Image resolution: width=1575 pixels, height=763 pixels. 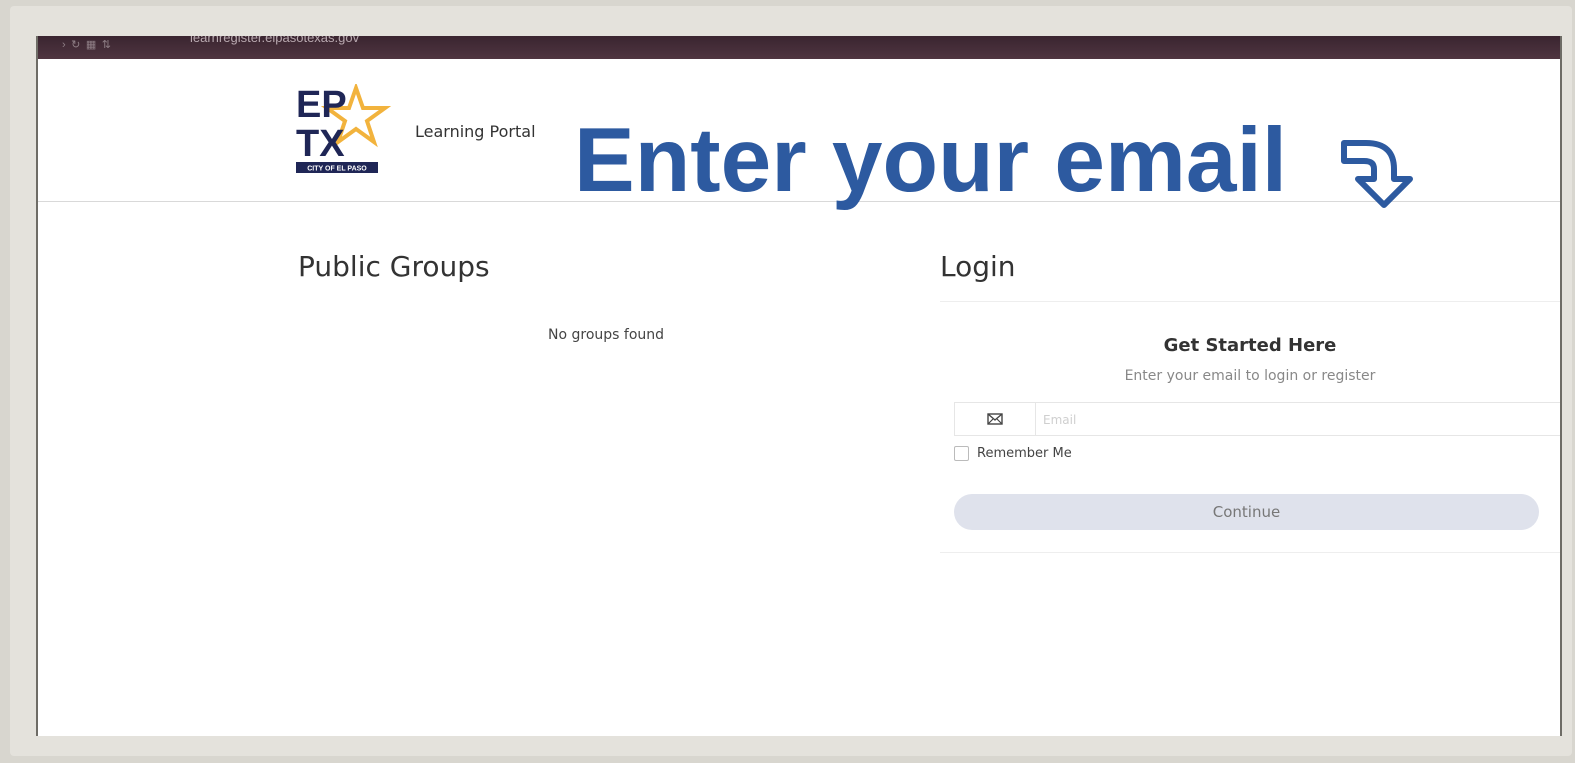 I want to click on address-bar: learnregister.elpasotexas.gov, so click(x=274, y=40).